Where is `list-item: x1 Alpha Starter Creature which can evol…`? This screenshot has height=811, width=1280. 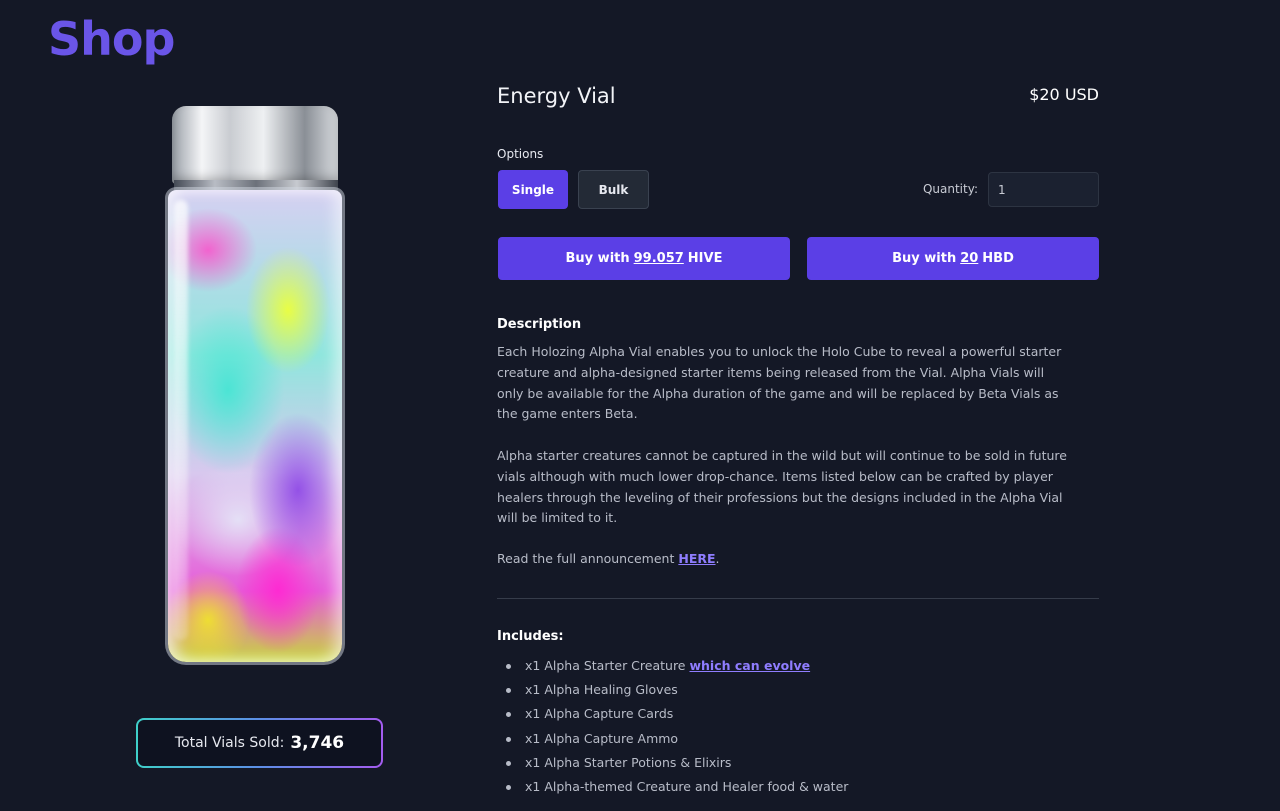
list-item: x1 Alpha Starter Creature which can evol… is located at coordinates (672, 668).